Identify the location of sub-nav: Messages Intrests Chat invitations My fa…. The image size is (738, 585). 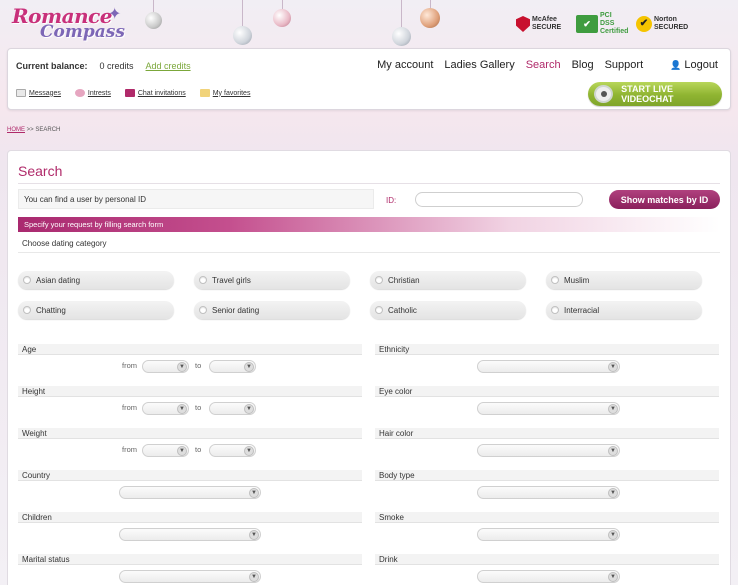
(133, 93).